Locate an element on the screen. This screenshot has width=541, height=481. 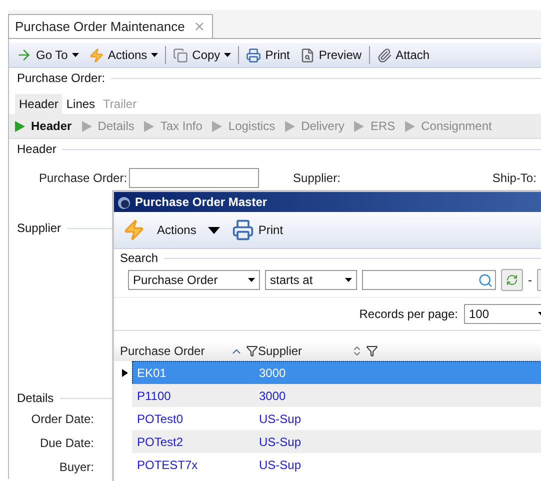
records-label: Records per page: is located at coordinates (408, 314).